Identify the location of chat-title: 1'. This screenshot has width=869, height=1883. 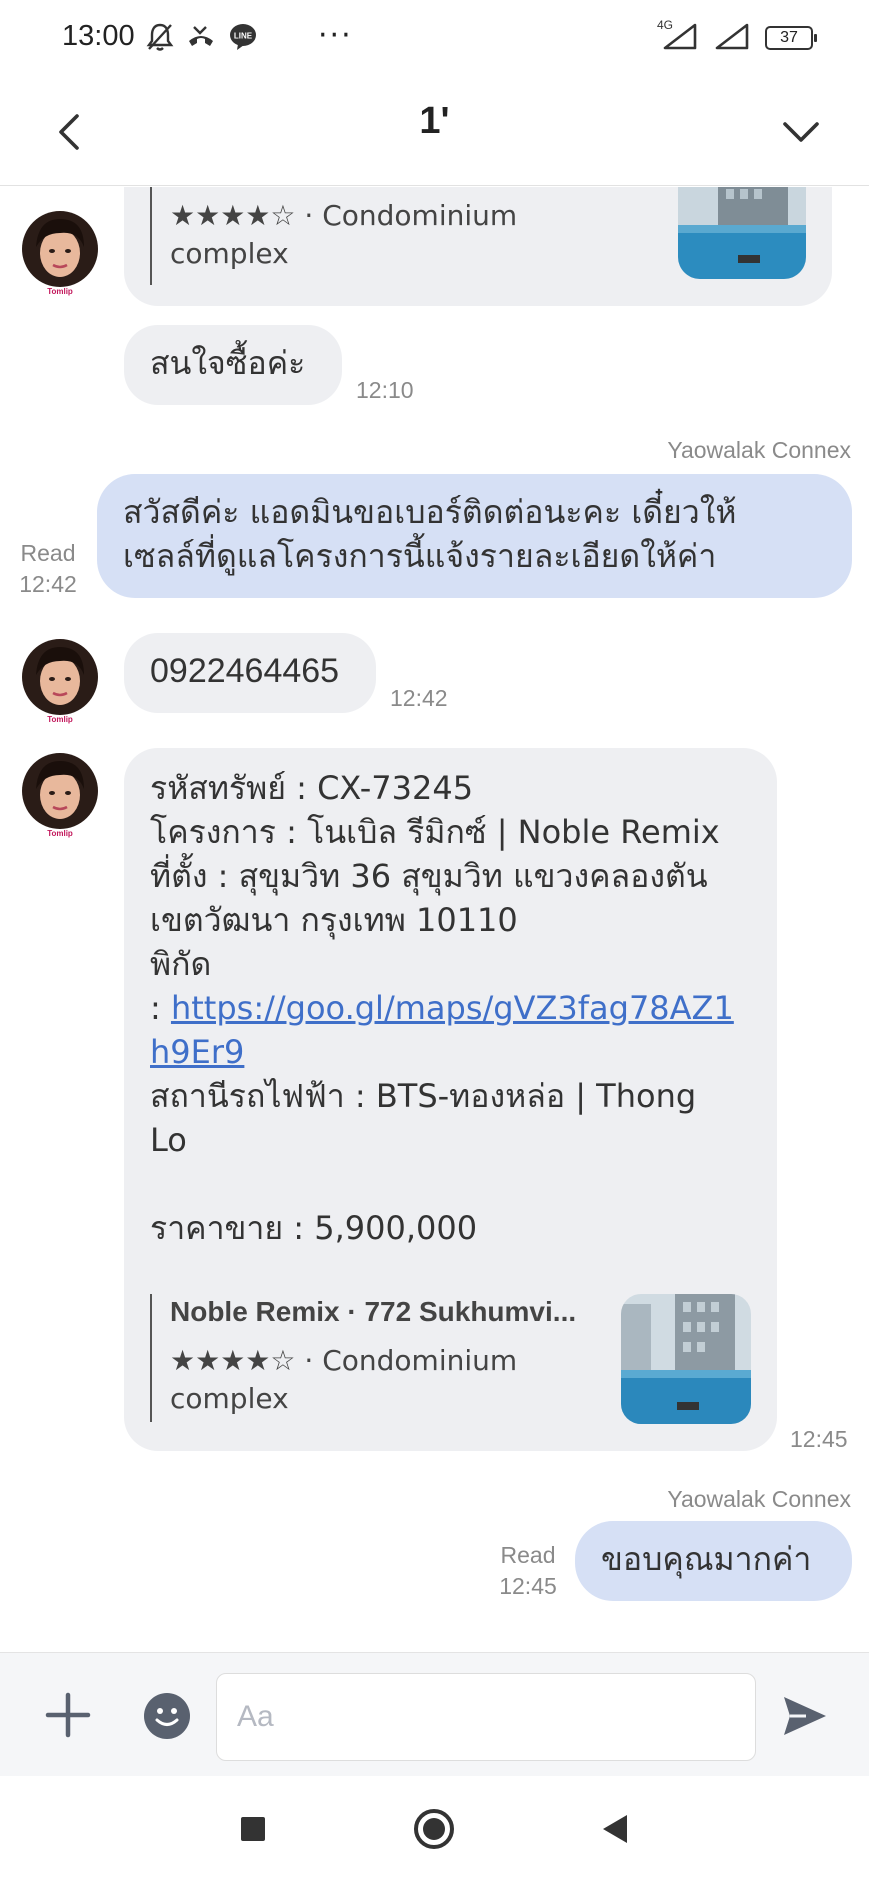
(434, 121).